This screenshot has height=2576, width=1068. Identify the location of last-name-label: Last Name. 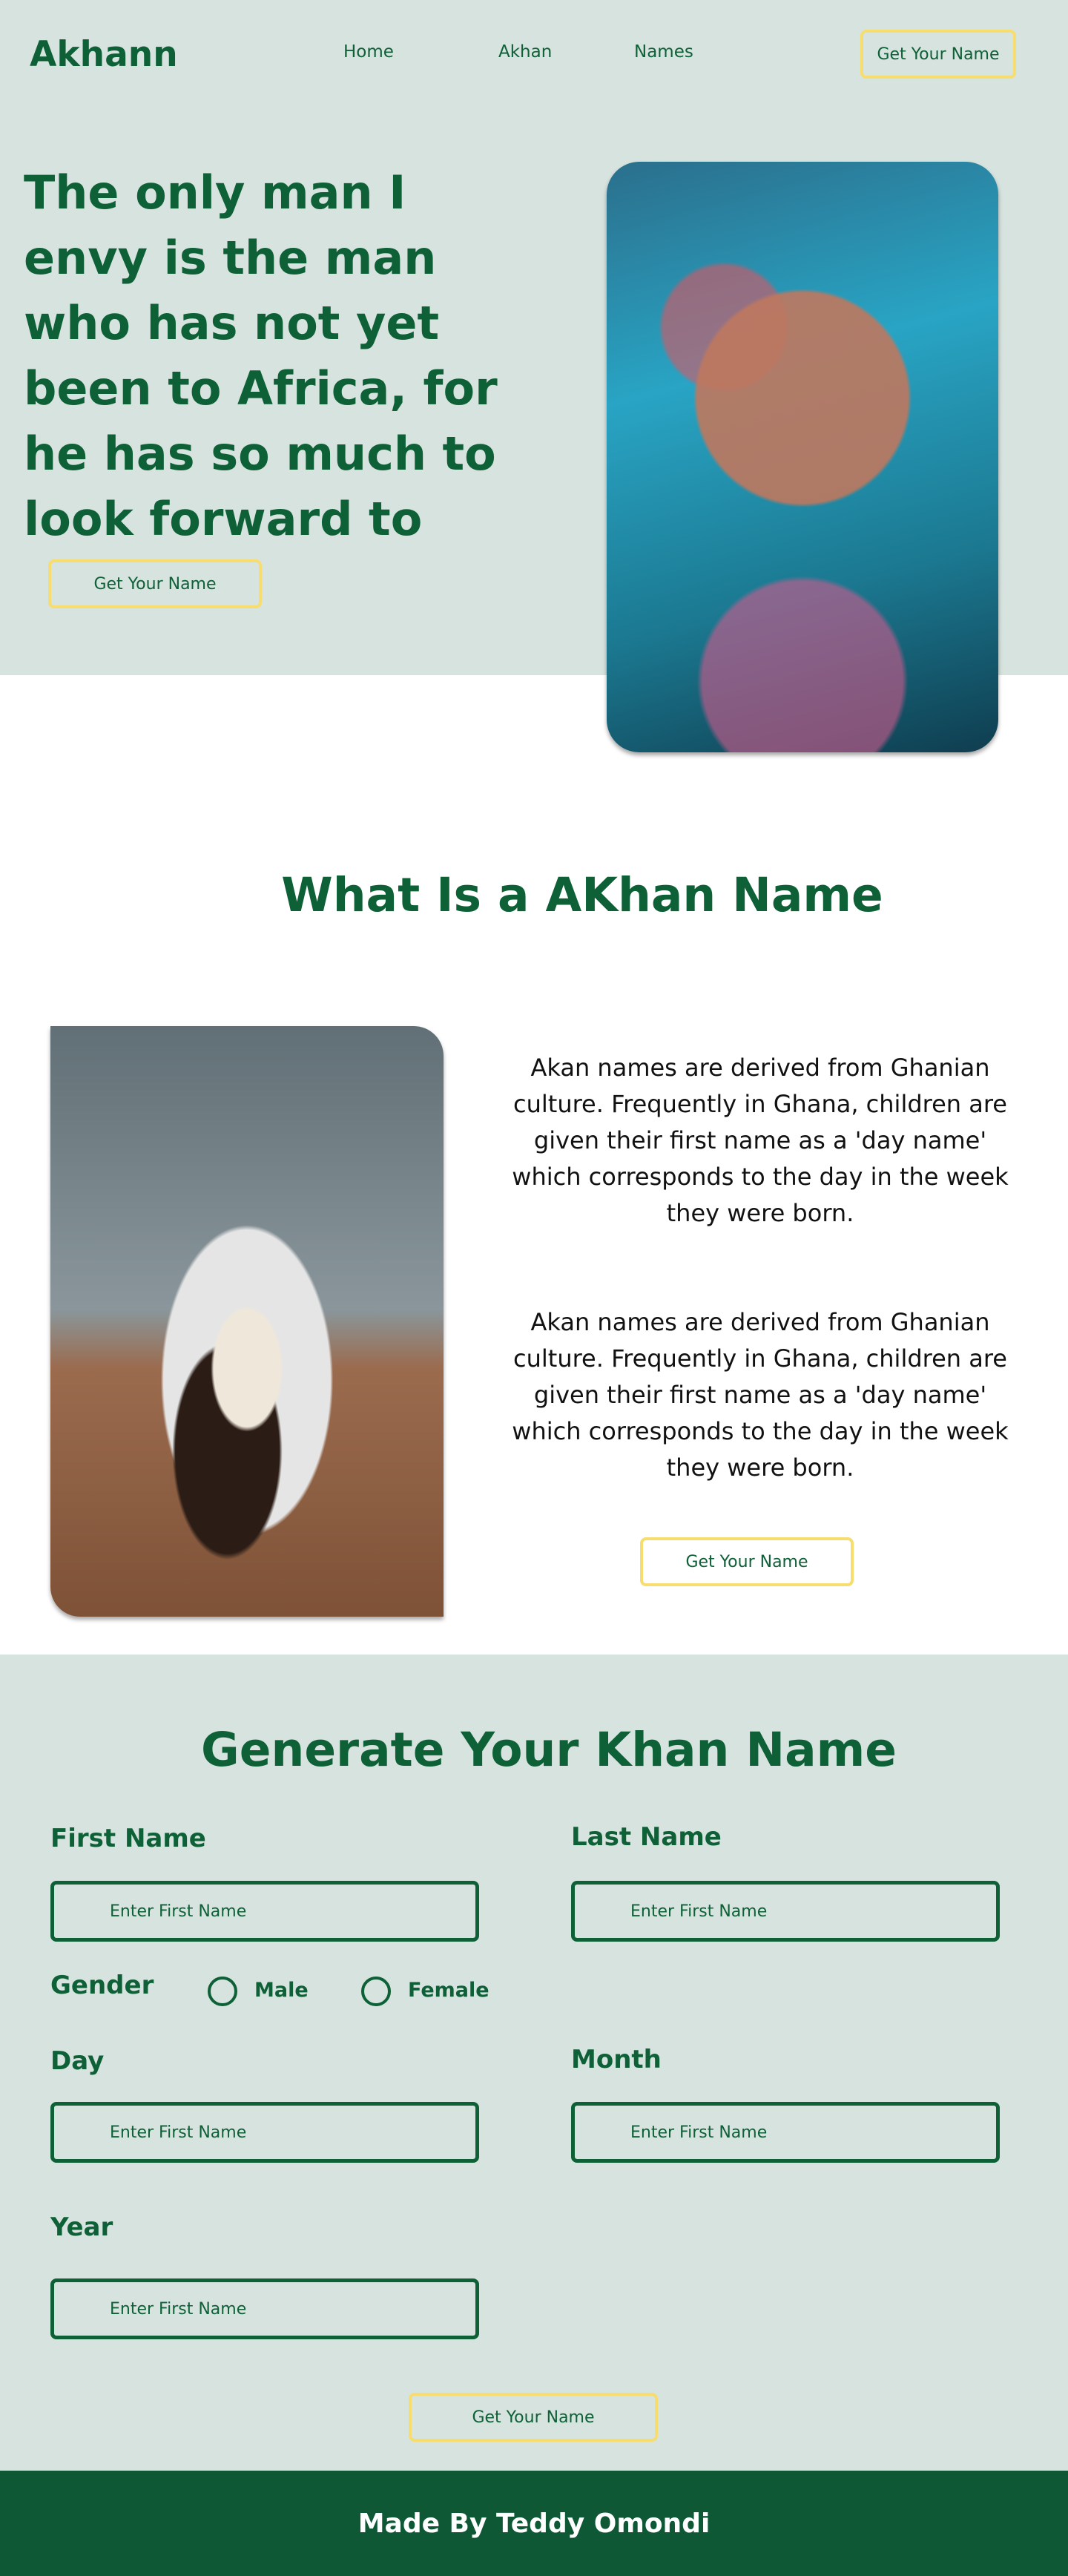
(646, 1837).